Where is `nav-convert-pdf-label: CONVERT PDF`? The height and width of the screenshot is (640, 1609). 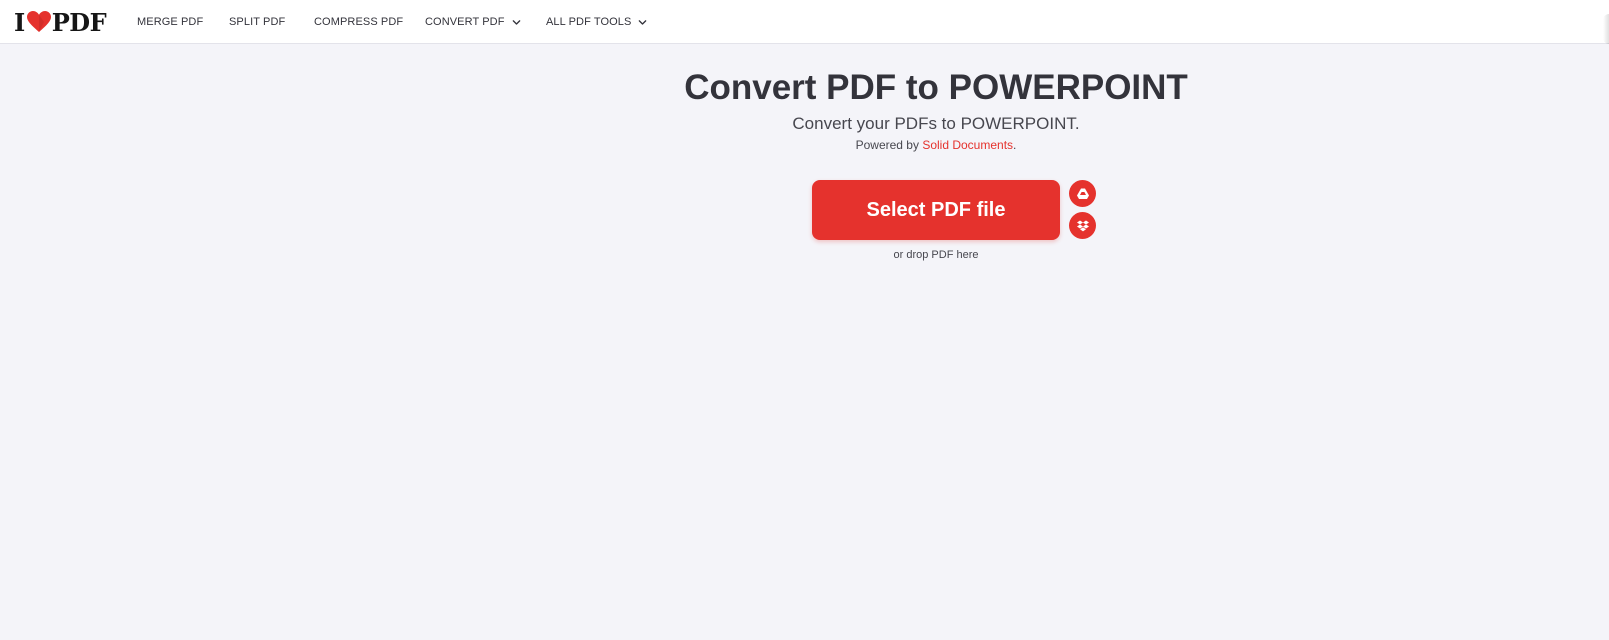 nav-convert-pdf-label: CONVERT PDF is located at coordinates (465, 22).